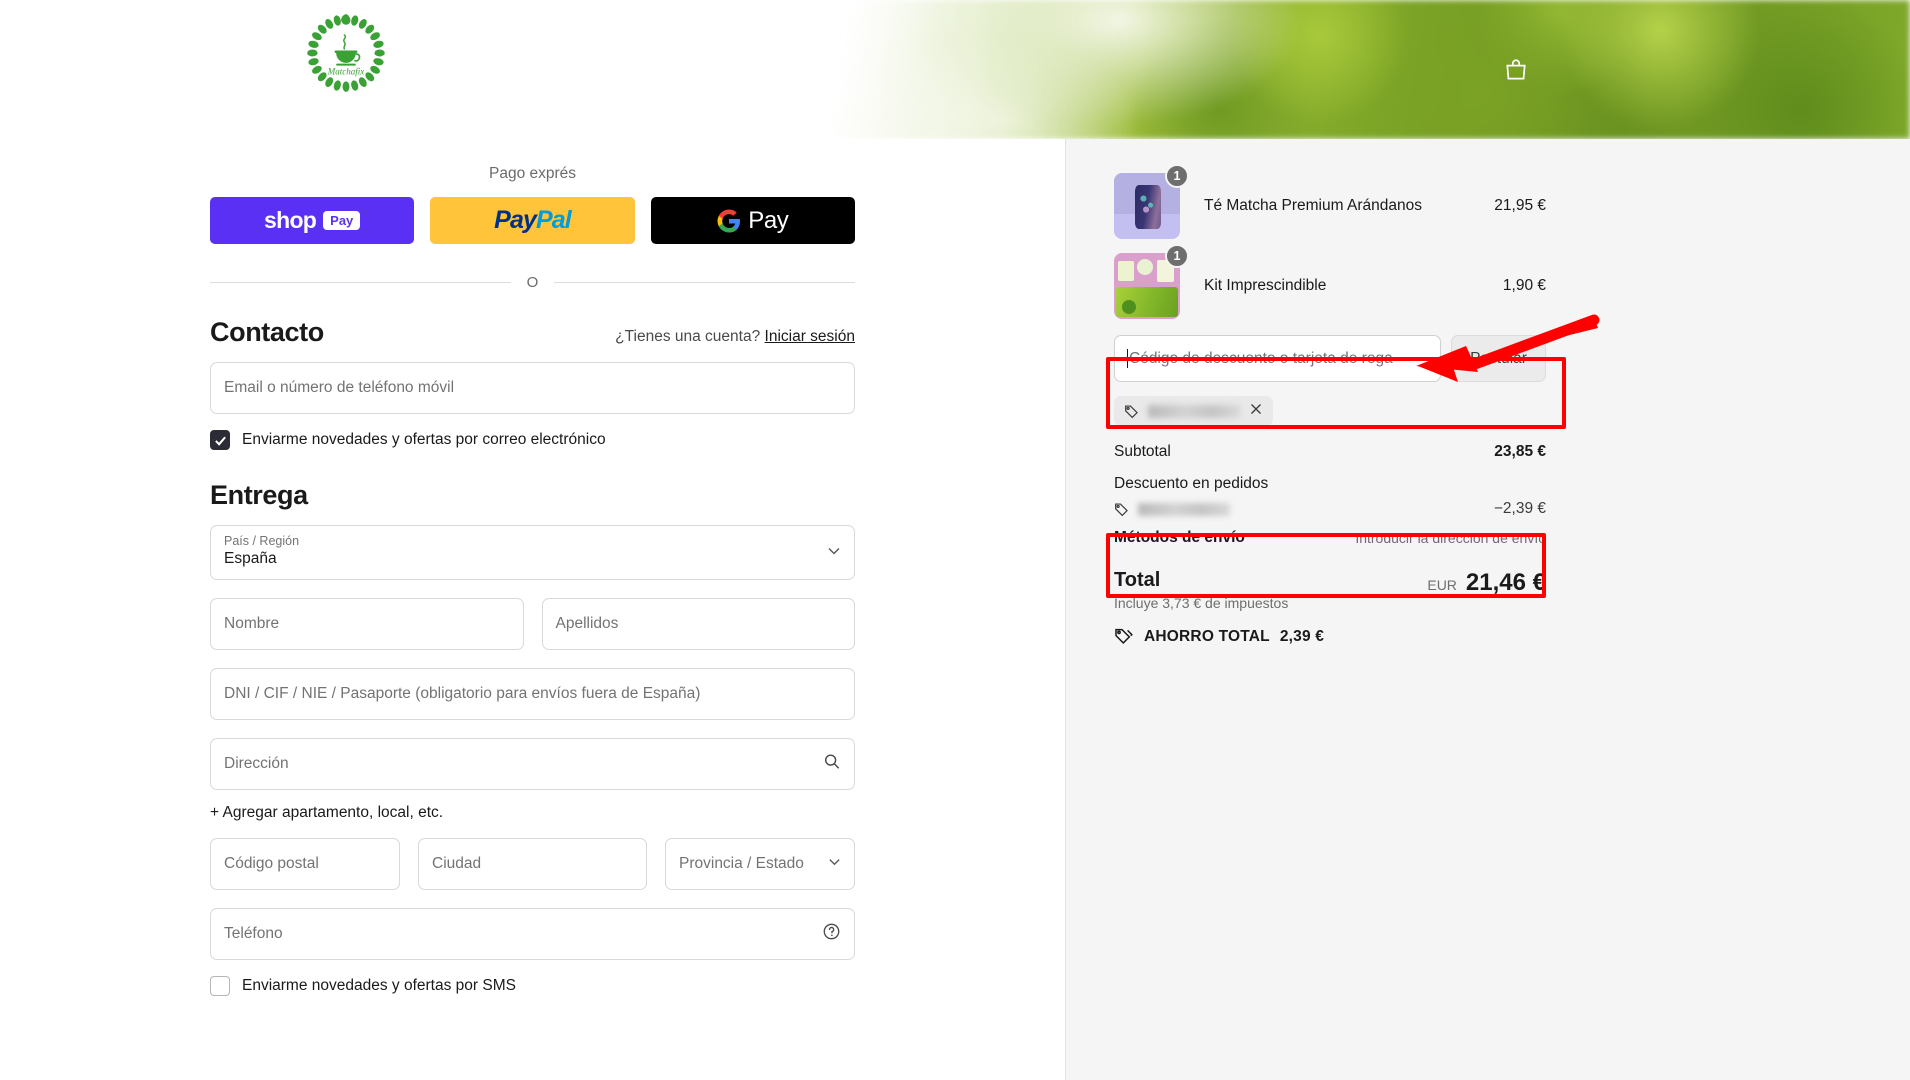 Image resolution: width=1910 pixels, height=1080 pixels. Describe the element at coordinates (267, 332) in the screenshot. I see `contact-heading: Contacto` at that location.